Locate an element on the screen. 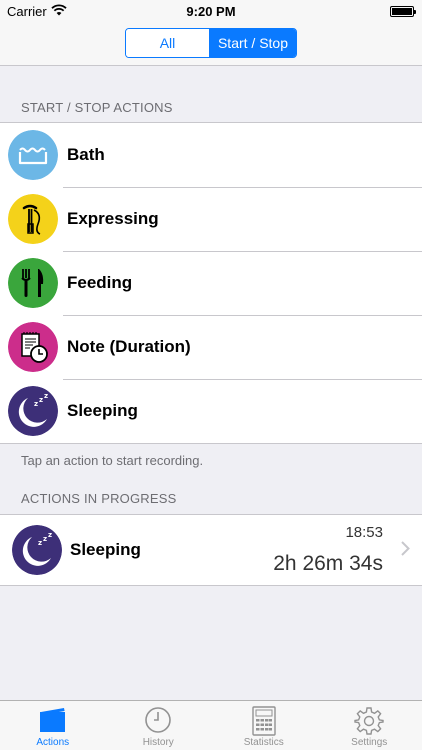 This screenshot has width=422, height=750. bath-icon is located at coordinates (33, 155).